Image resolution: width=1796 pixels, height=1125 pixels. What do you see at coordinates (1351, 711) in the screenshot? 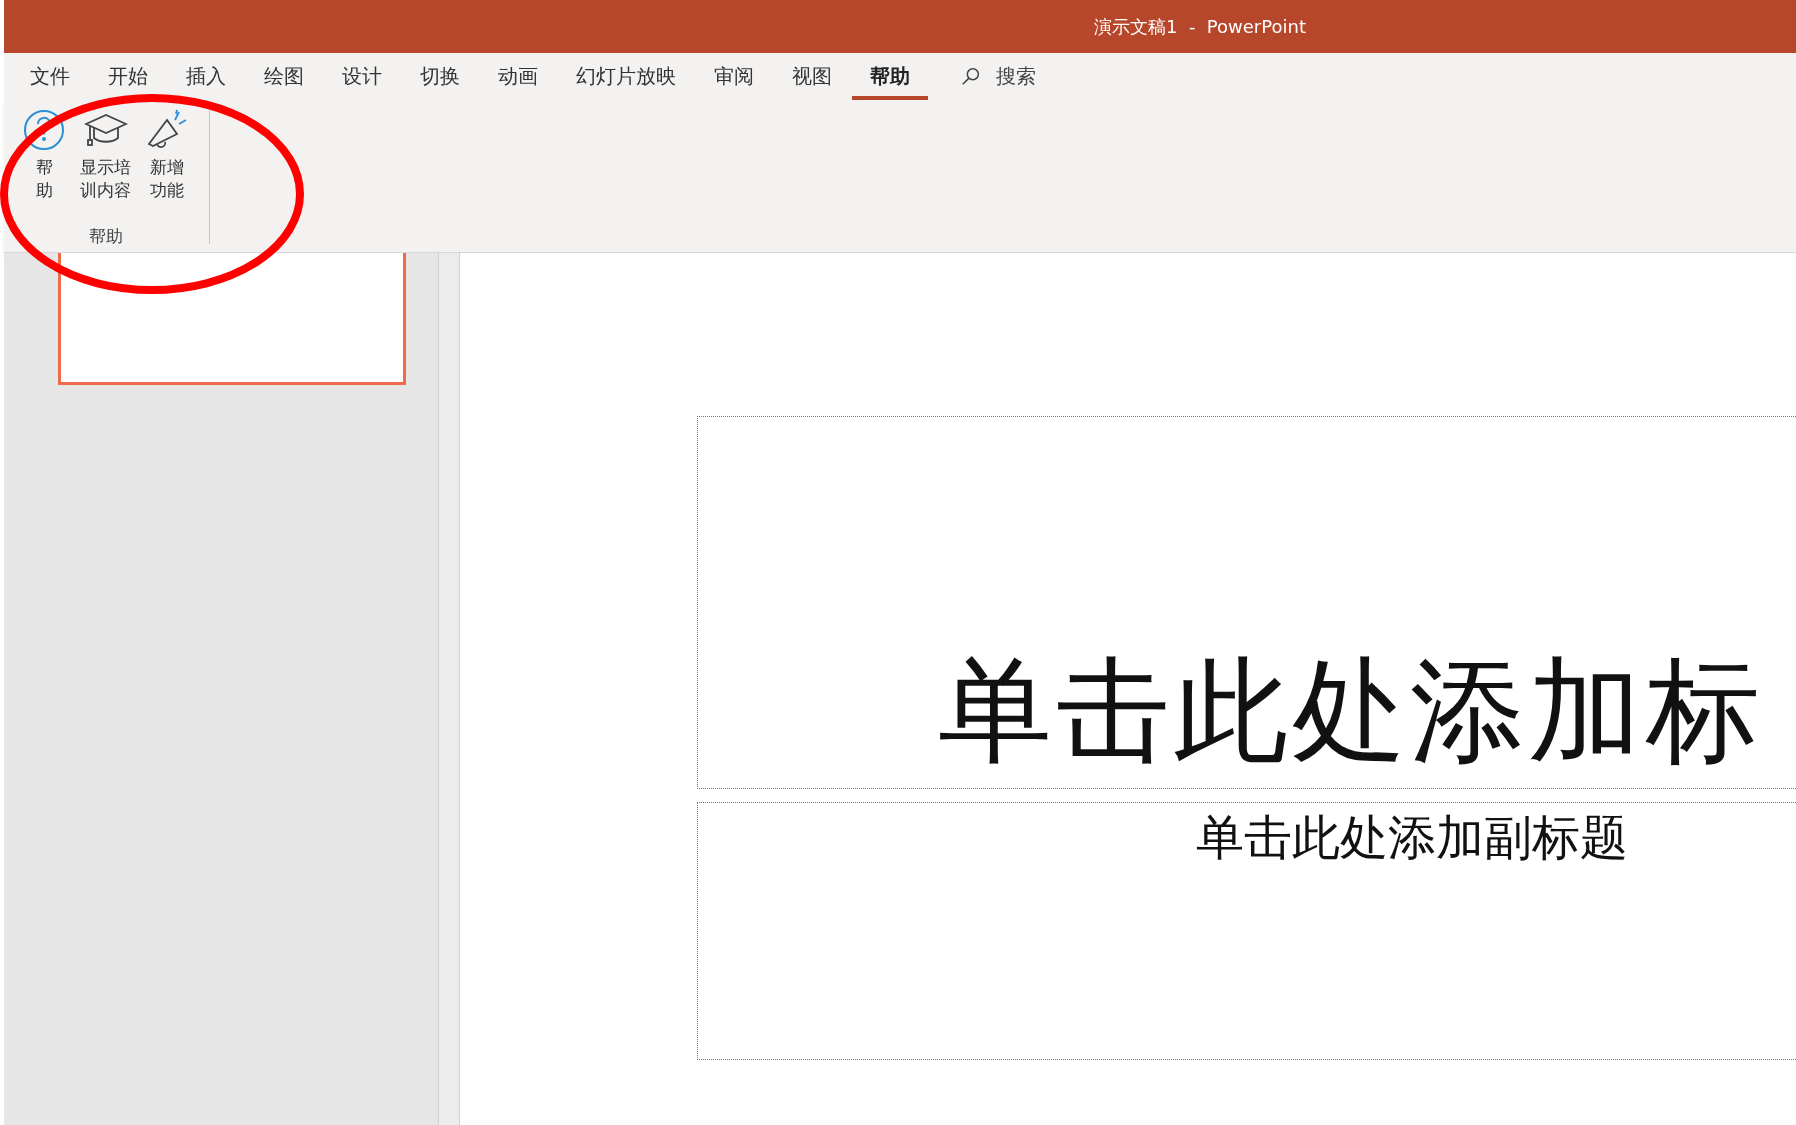
I see `title-placeholder-text: 单击此处添加标` at bounding box center [1351, 711].